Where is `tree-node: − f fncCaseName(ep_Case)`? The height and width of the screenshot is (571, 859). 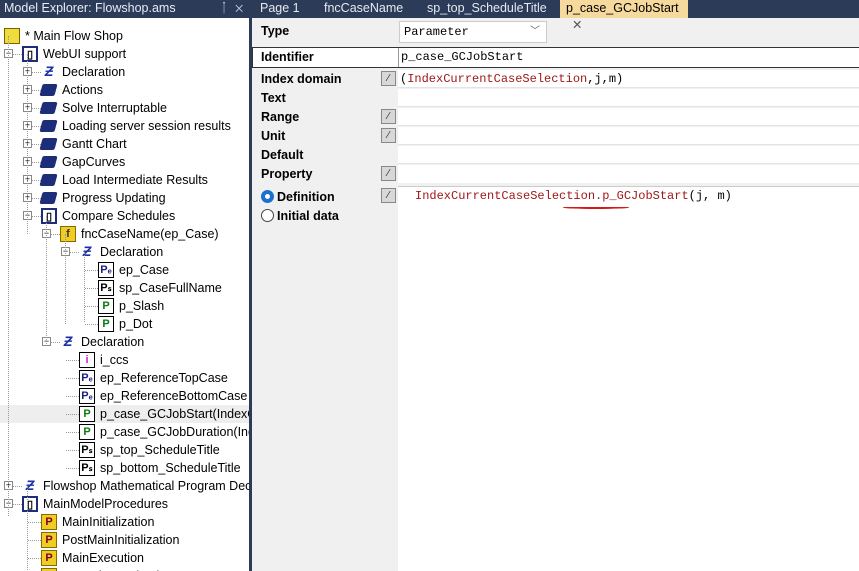 tree-node: − f fncCaseName(ep_Case) is located at coordinates (124, 234).